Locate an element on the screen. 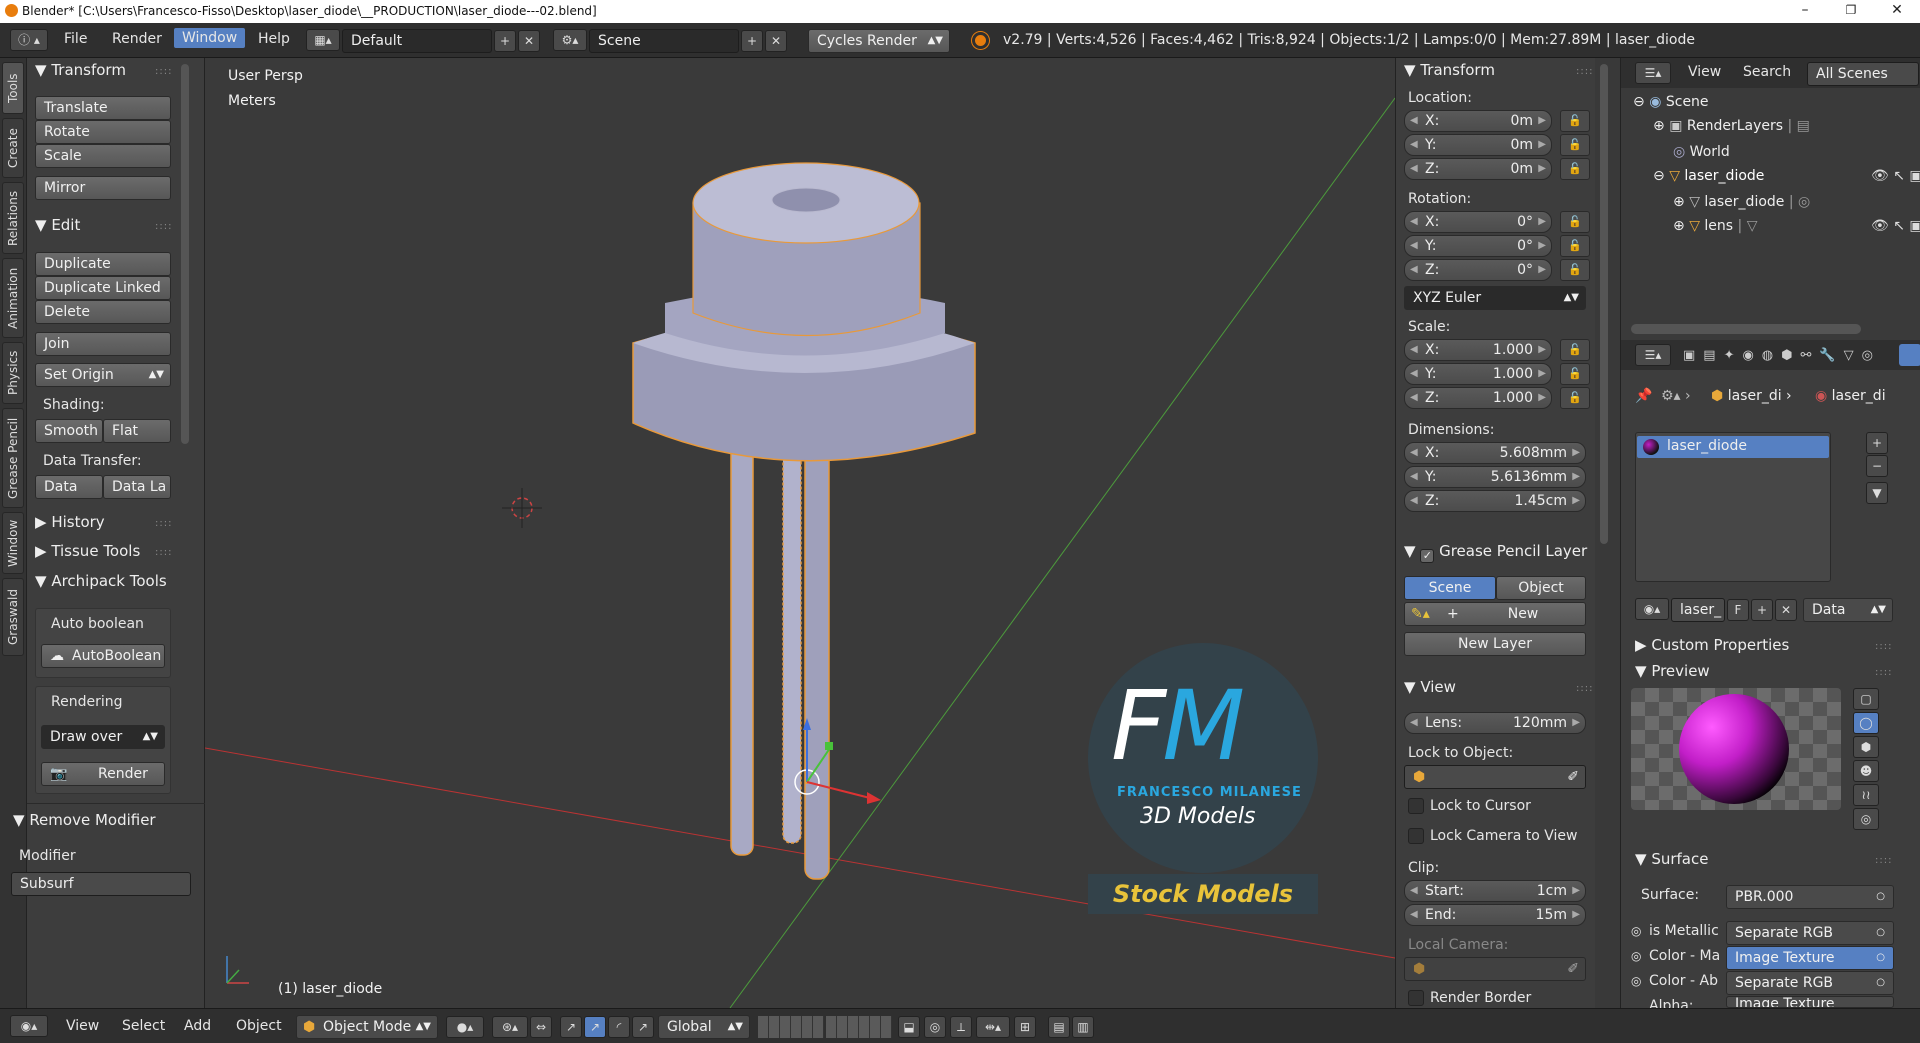 The height and width of the screenshot is (1043, 1920). render-border-checkbox is located at coordinates (1416, 998).